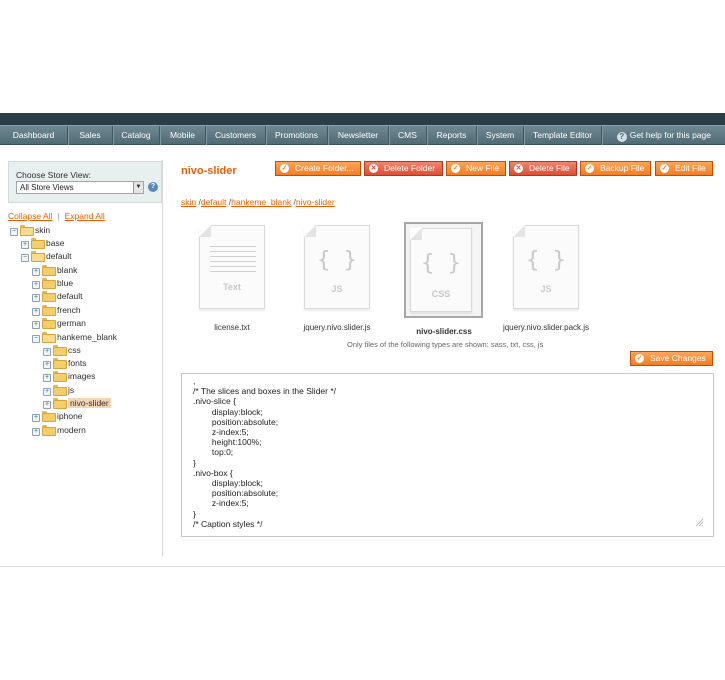 The height and width of the screenshot is (680, 725). What do you see at coordinates (543, 168) in the screenshot?
I see `delete-file-button: ✕ Delete File` at bounding box center [543, 168].